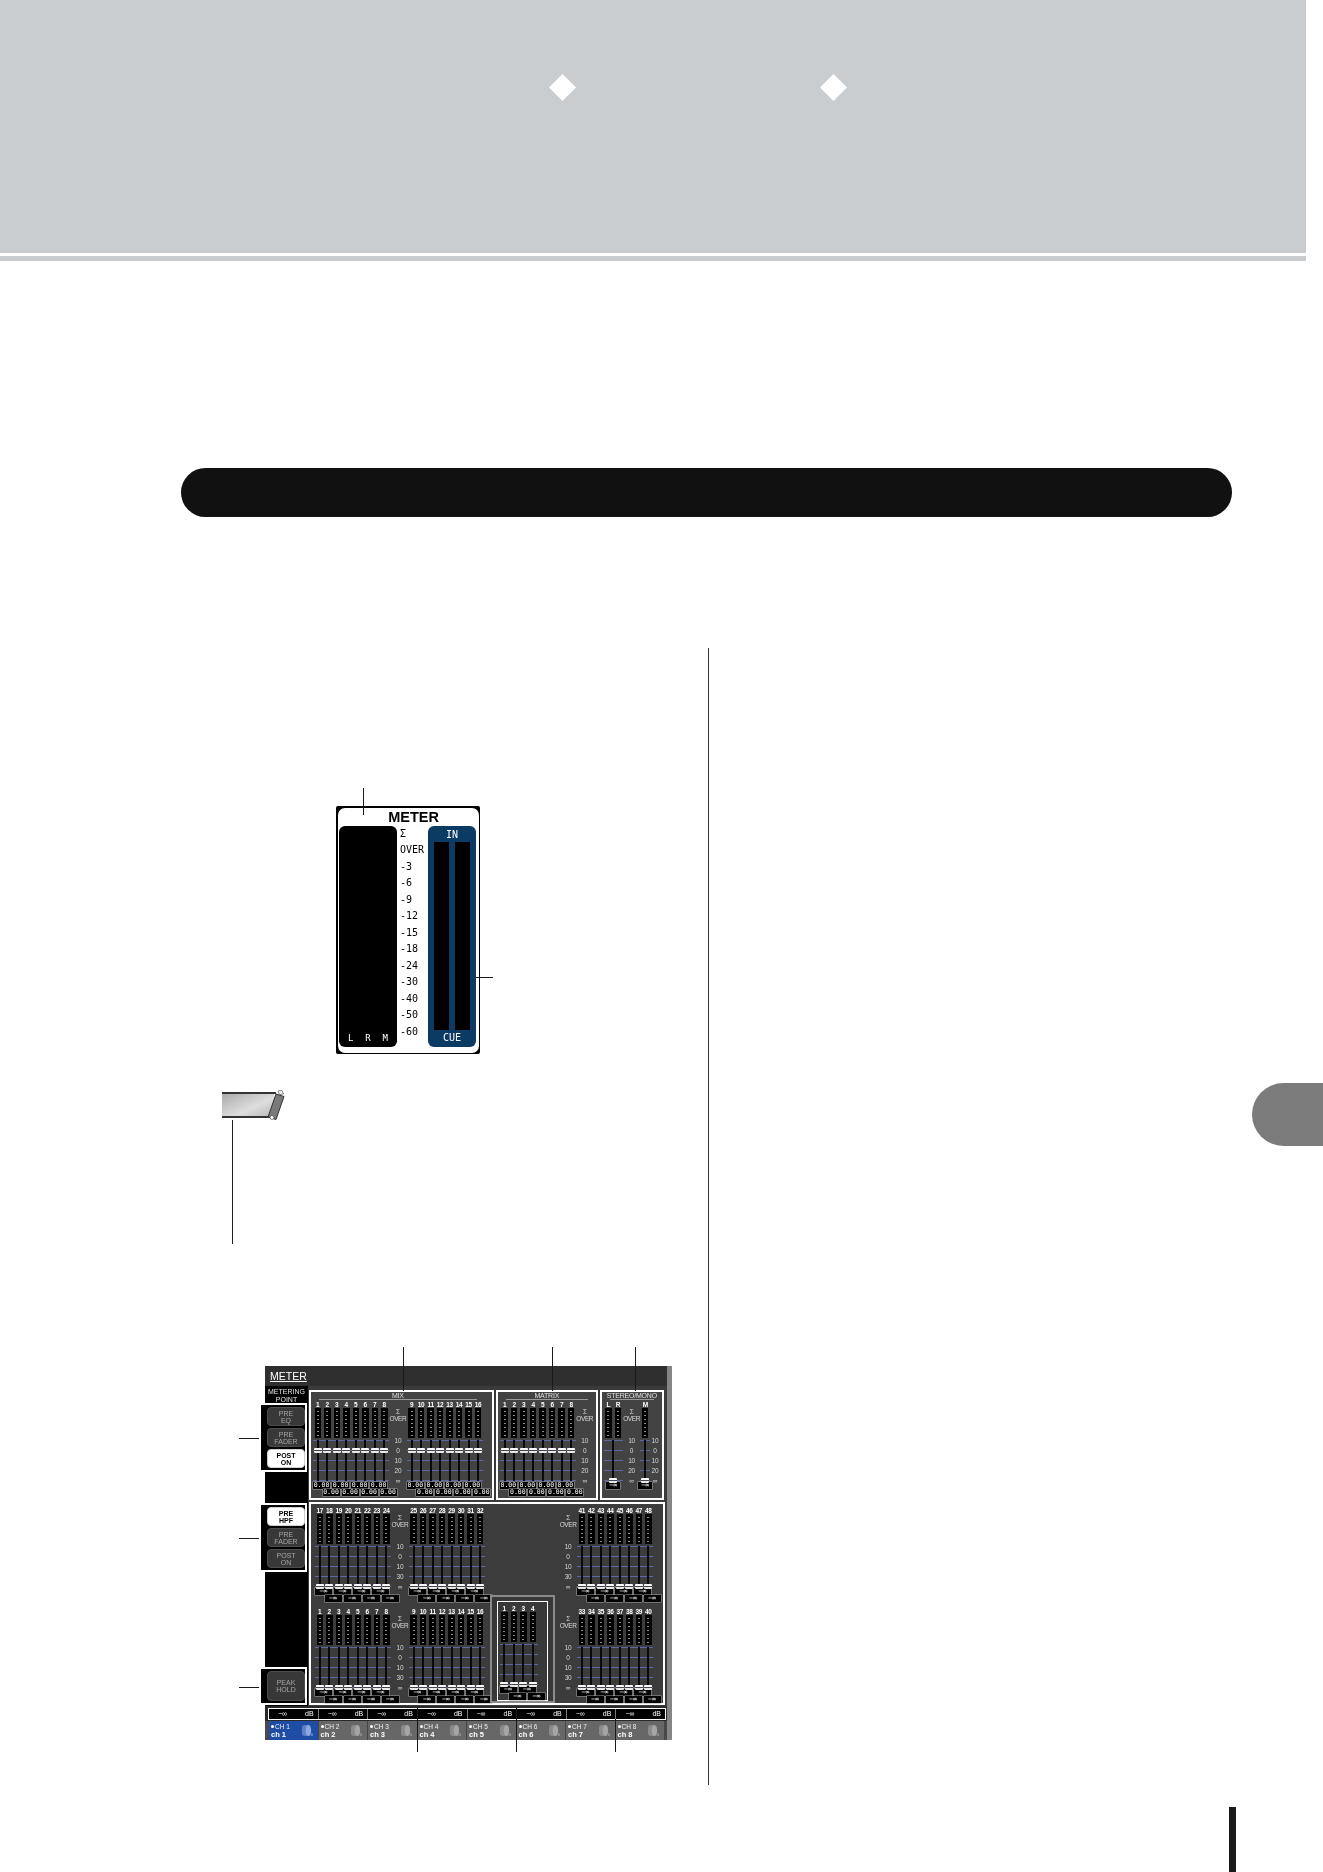 The width and height of the screenshot is (1323, 1872). What do you see at coordinates (1232, 1839) in the screenshot?
I see `page-marker` at bounding box center [1232, 1839].